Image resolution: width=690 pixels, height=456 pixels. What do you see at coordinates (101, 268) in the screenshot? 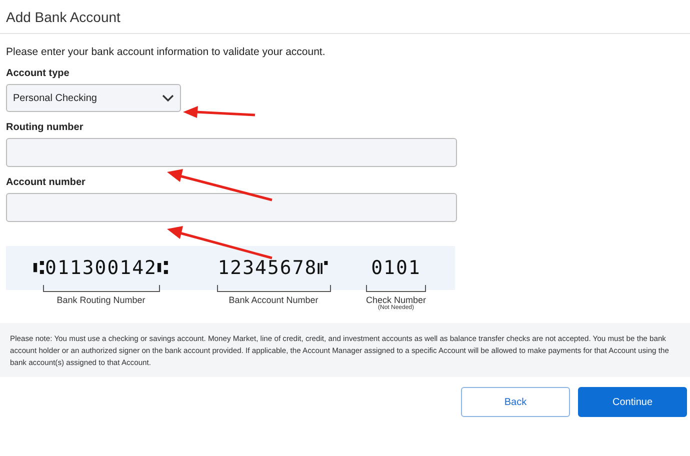
I see `micr-digits: ⑆011300142⑆` at bounding box center [101, 268].